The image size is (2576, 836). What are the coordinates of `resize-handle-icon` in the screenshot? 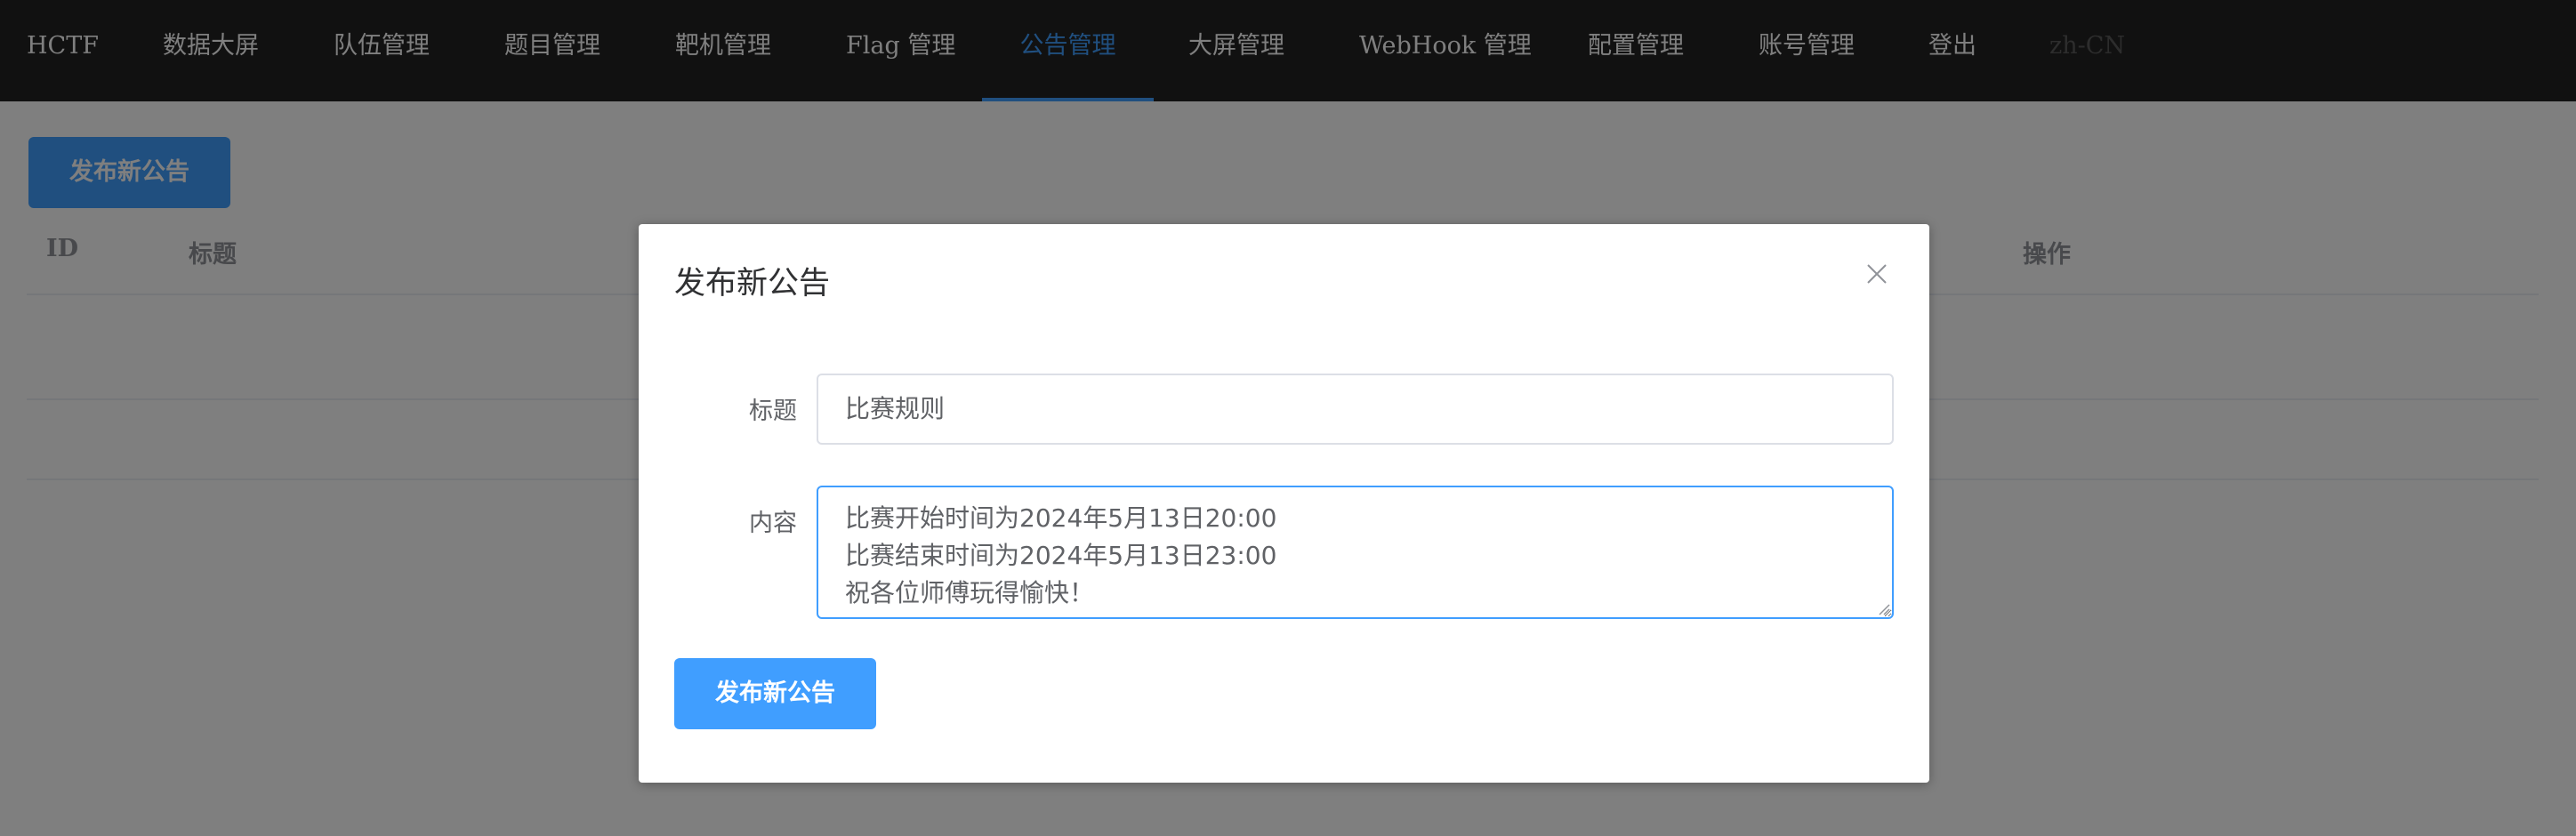 It's located at (1883, 608).